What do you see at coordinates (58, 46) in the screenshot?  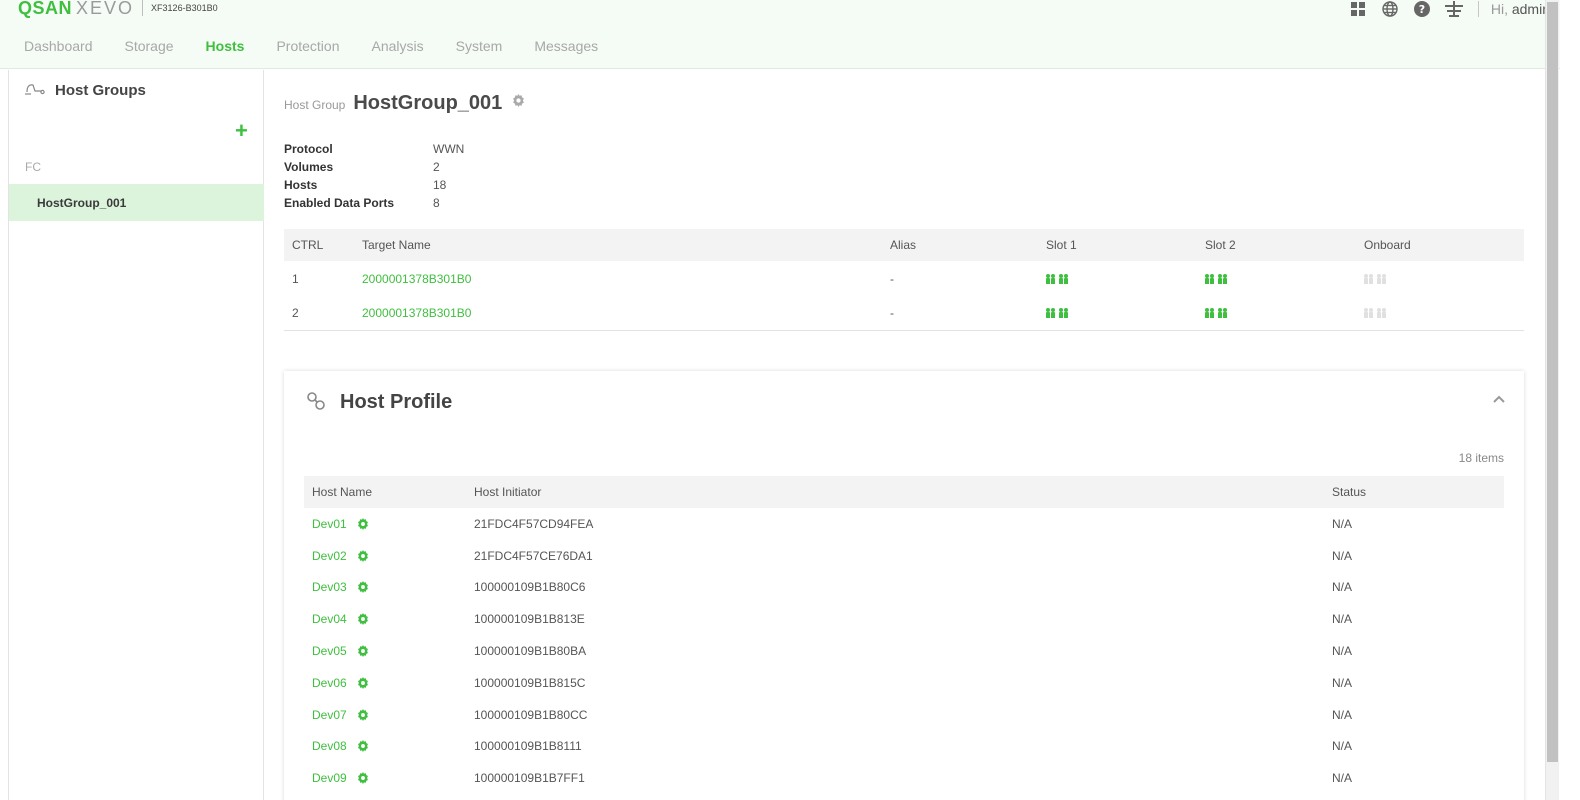 I see `nav-dashboard: Dashboard` at bounding box center [58, 46].